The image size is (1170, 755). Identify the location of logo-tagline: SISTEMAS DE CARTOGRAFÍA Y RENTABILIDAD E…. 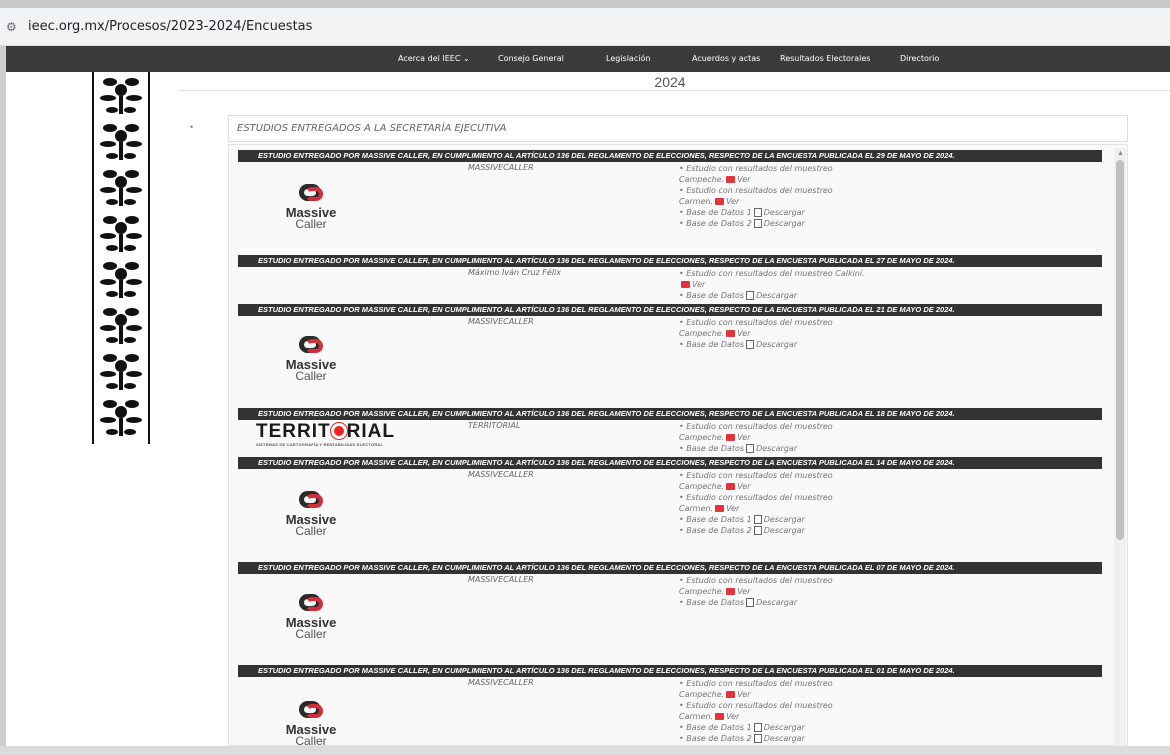
(320, 444).